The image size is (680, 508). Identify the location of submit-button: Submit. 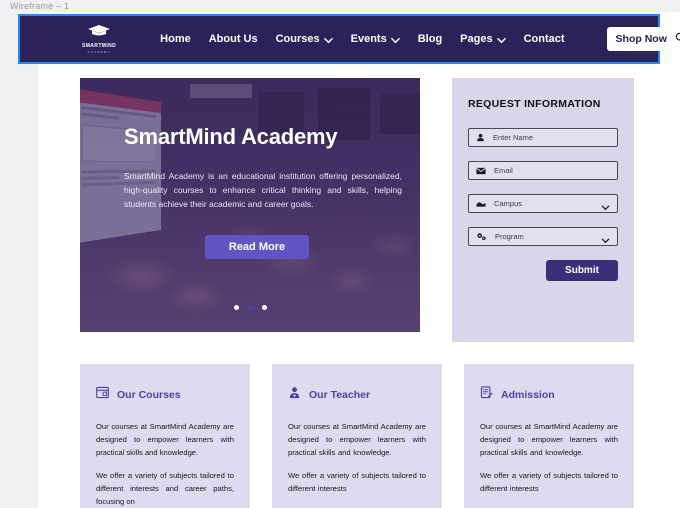
(582, 270).